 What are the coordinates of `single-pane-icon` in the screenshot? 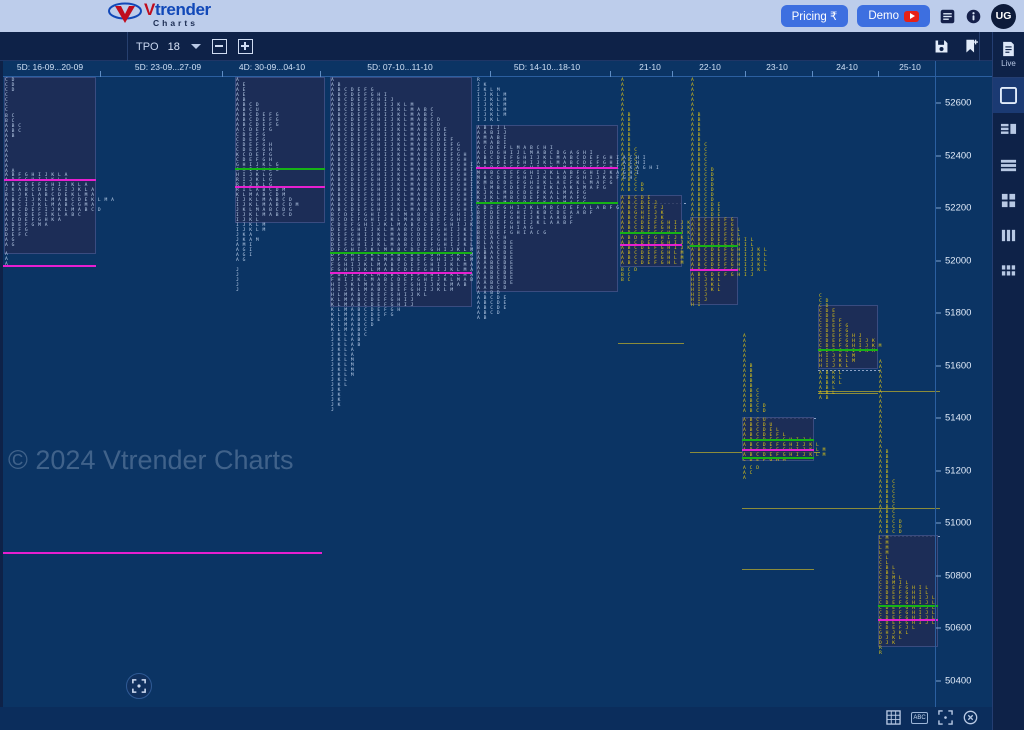 It's located at (1008, 95).